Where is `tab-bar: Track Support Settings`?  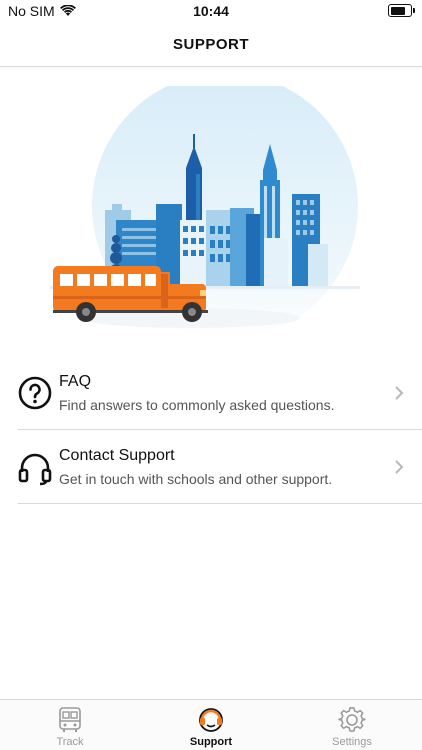 tab-bar: Track Support Settings is located at coordinates (211, 724).